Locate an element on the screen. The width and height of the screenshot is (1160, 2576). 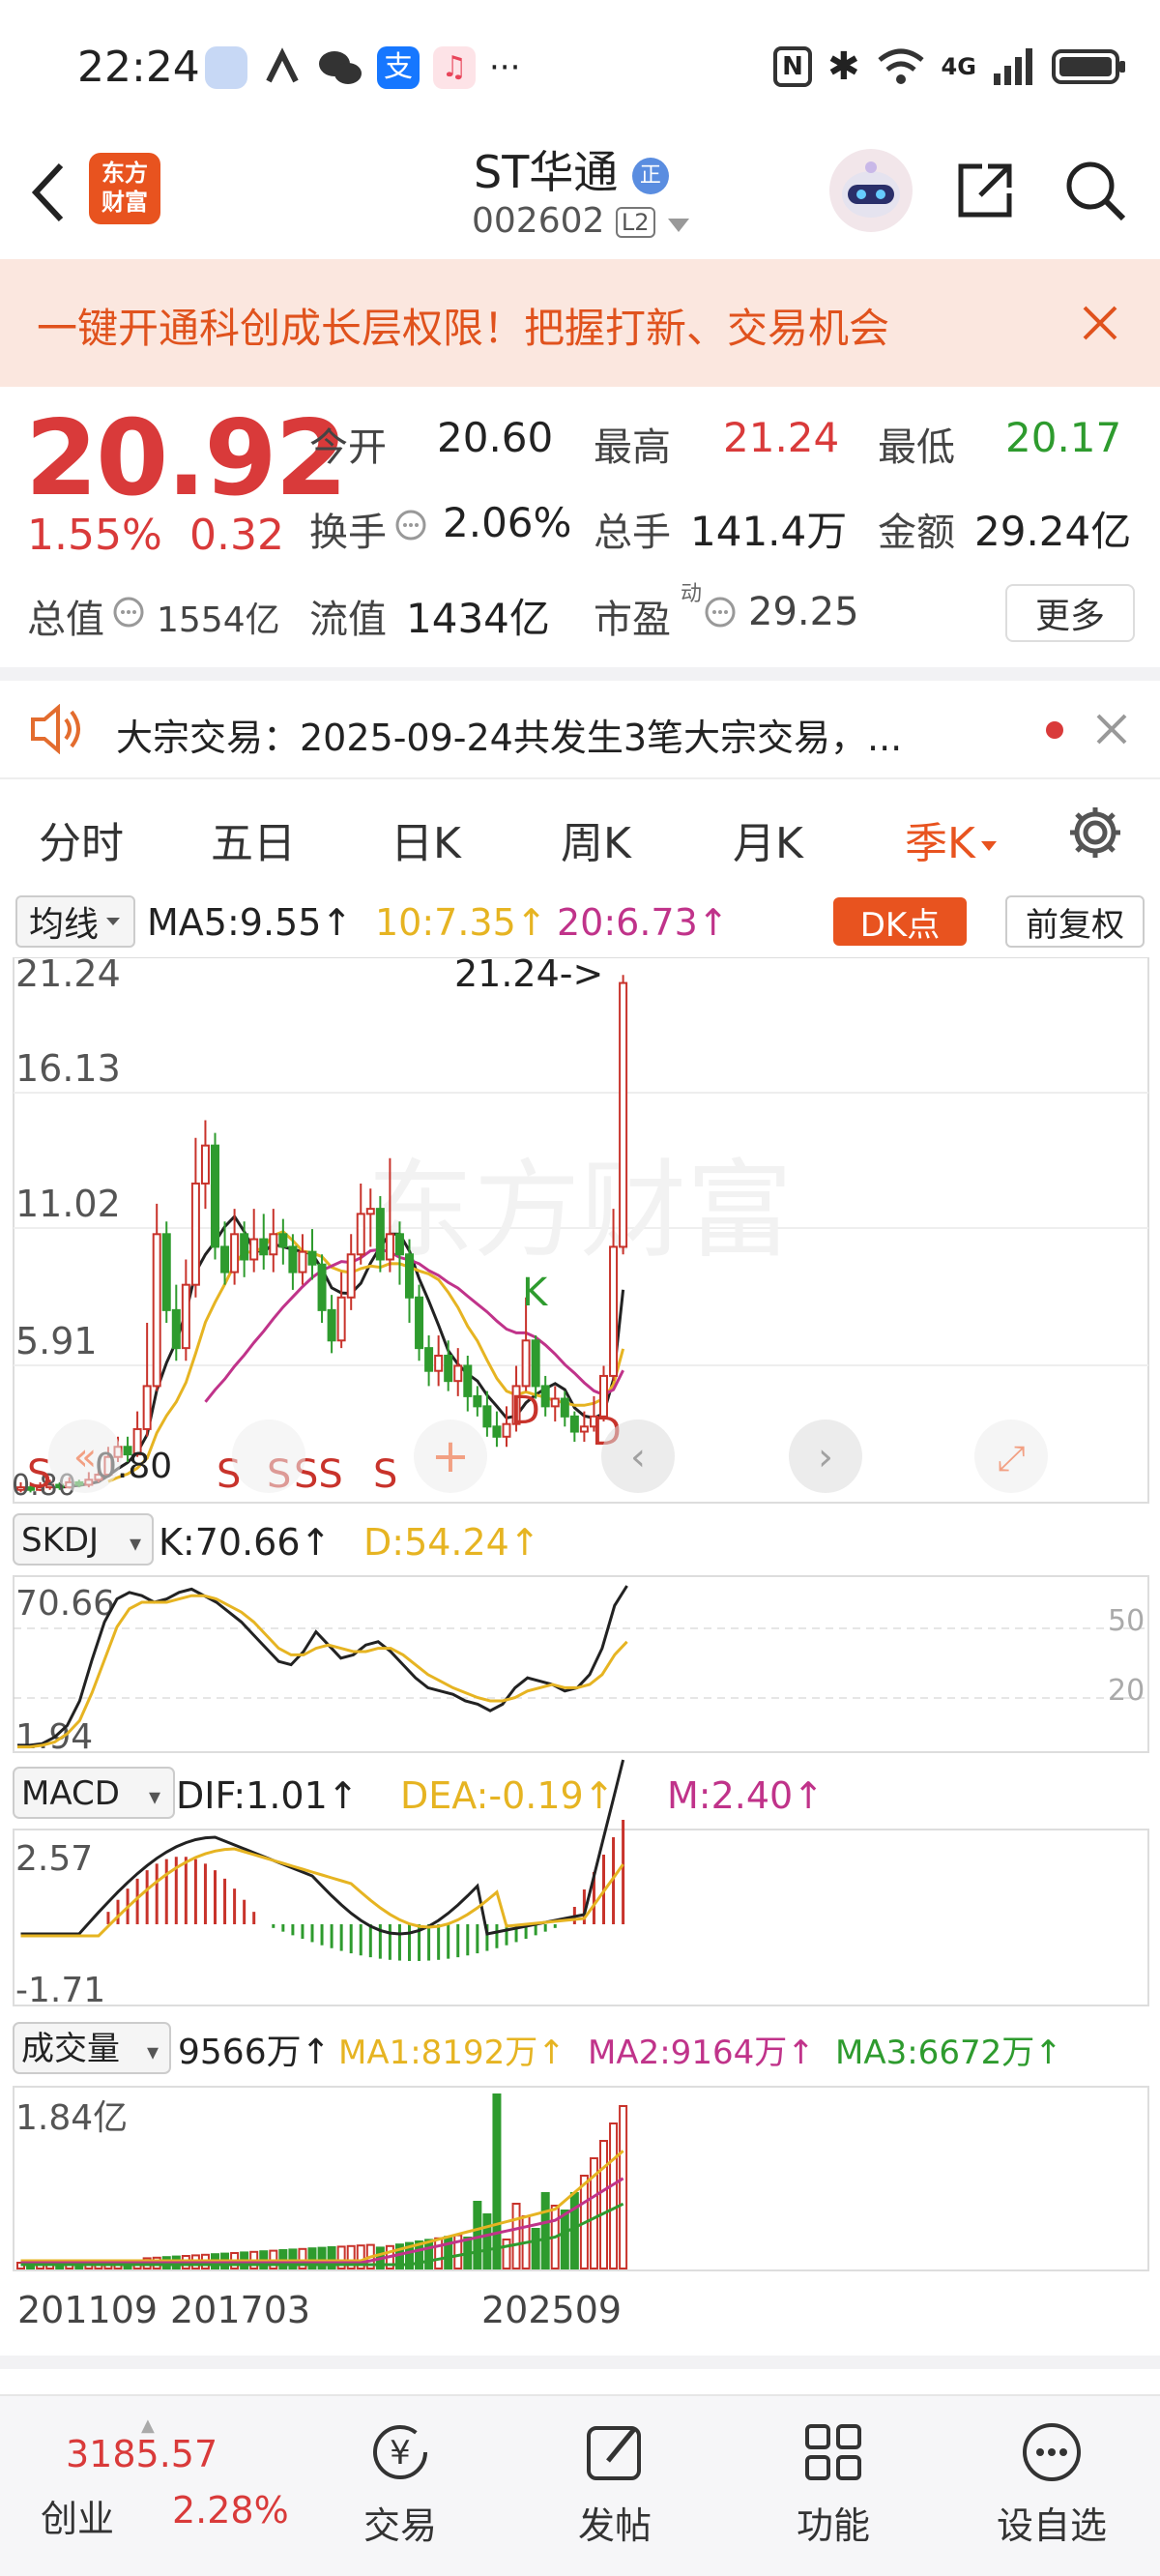
logo-text: 财富 is located at coordinates (125, 202).